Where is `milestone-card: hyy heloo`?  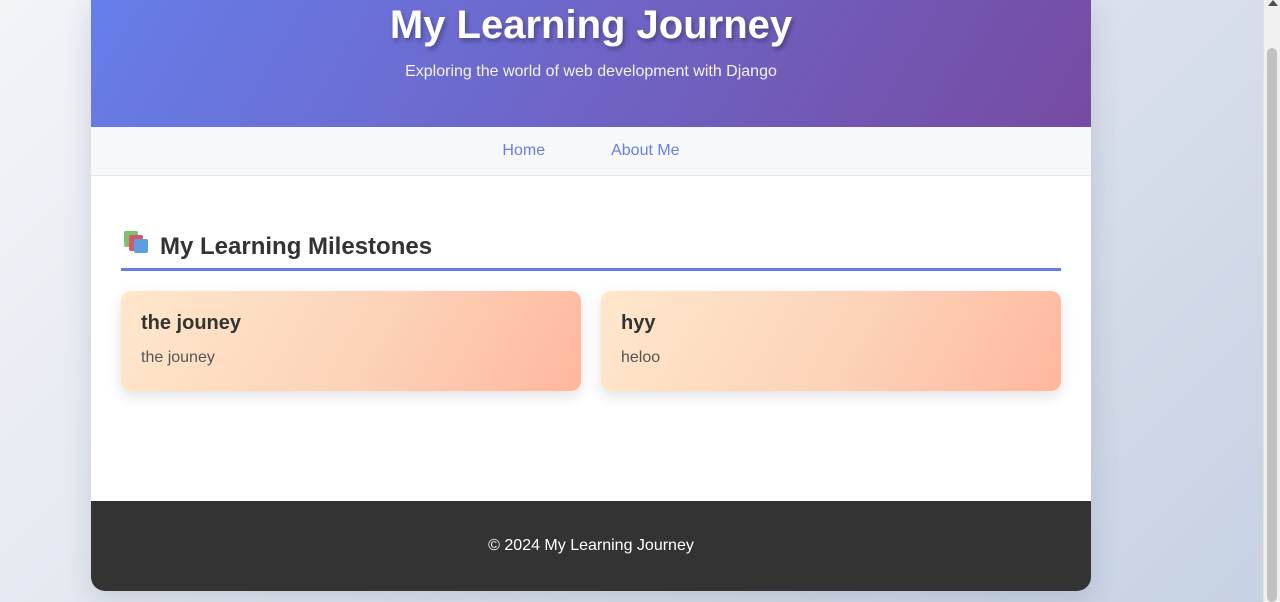
milestone-card: hyy heloo is located at coordinates (831, 341).